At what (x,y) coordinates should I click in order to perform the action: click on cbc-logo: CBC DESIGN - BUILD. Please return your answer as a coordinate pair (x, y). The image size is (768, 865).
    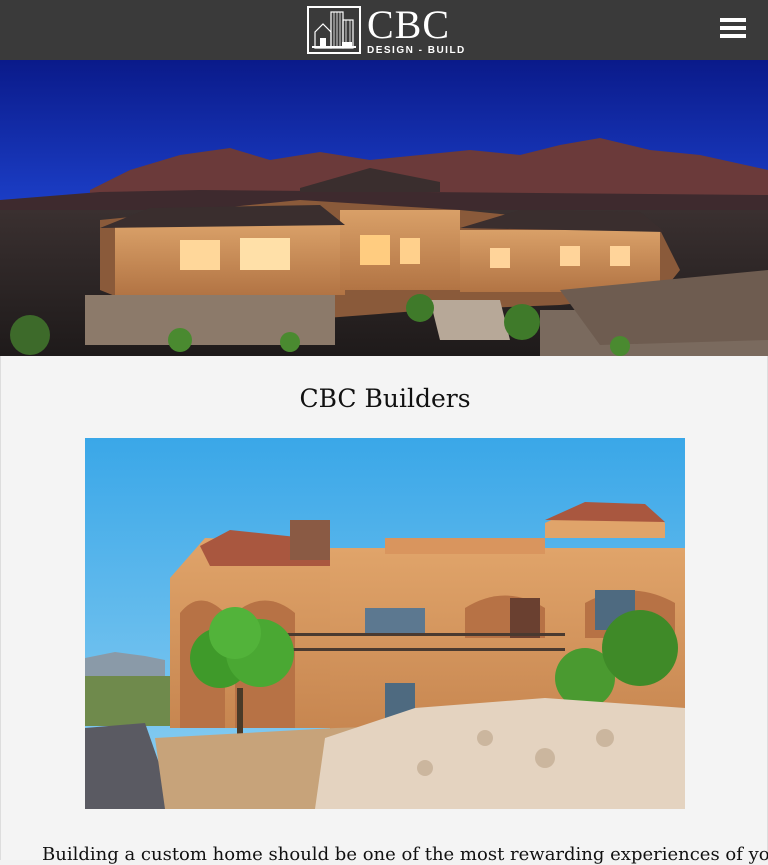
    Looking at the image, I should click on (387, 28).